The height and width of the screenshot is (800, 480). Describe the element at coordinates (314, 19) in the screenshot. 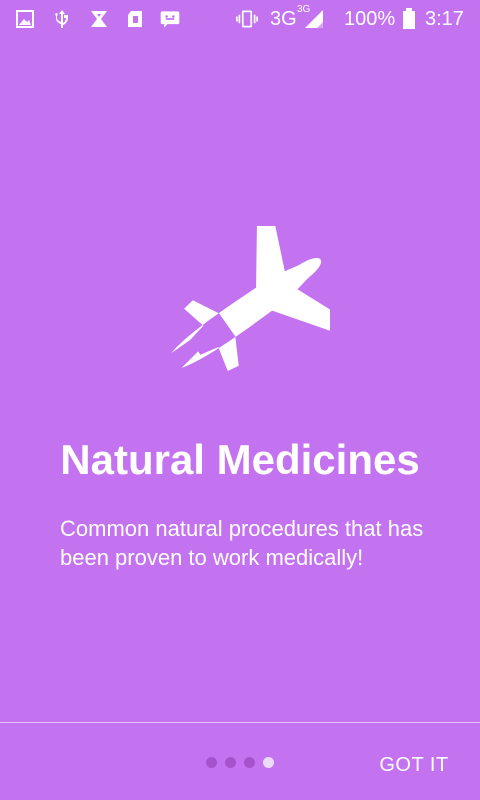

I see `signal-icon` at that location.